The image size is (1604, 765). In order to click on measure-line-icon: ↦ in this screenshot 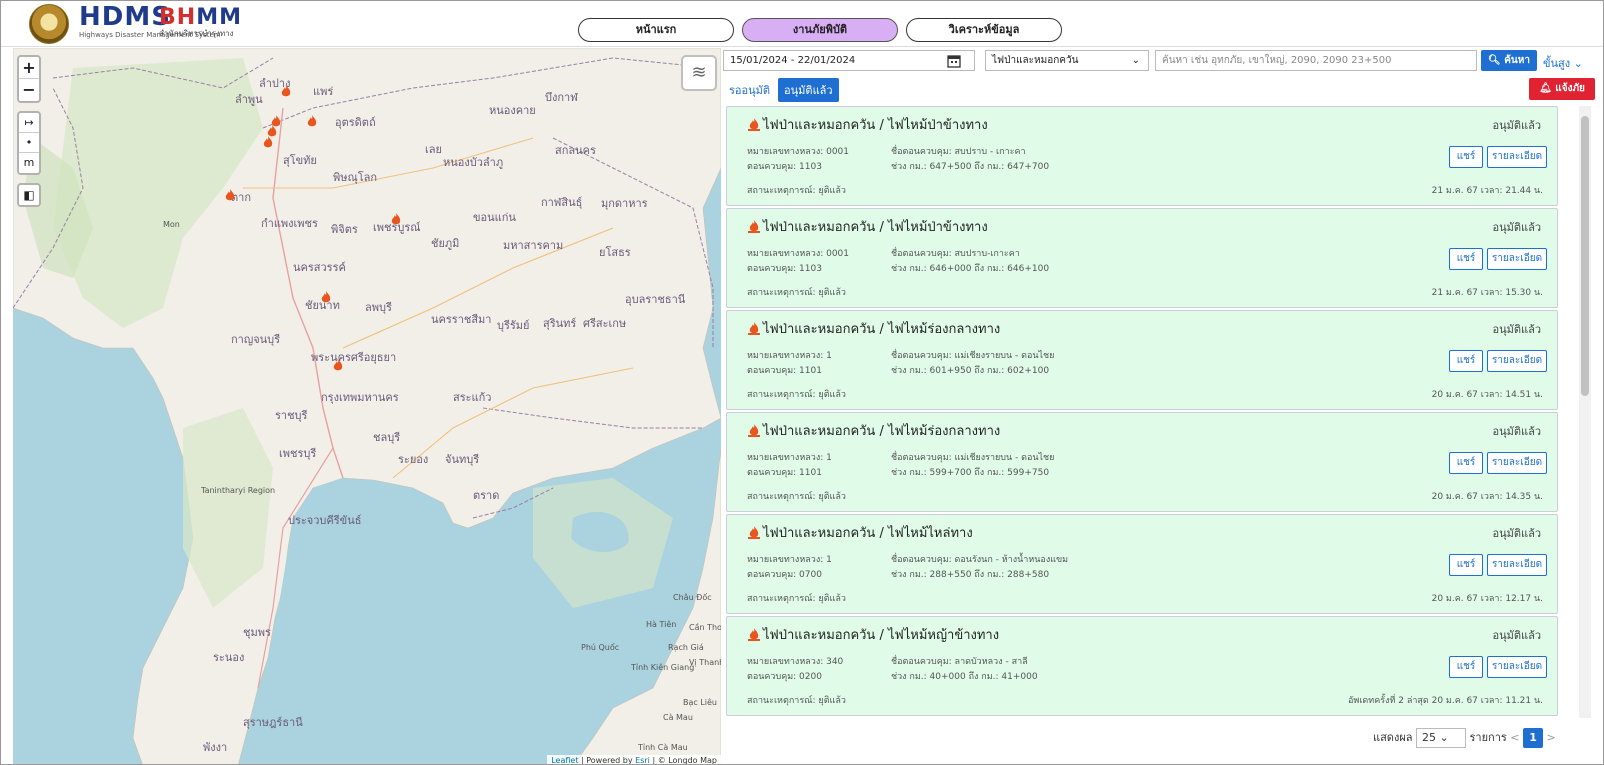, I will do `click(29, 123)`.